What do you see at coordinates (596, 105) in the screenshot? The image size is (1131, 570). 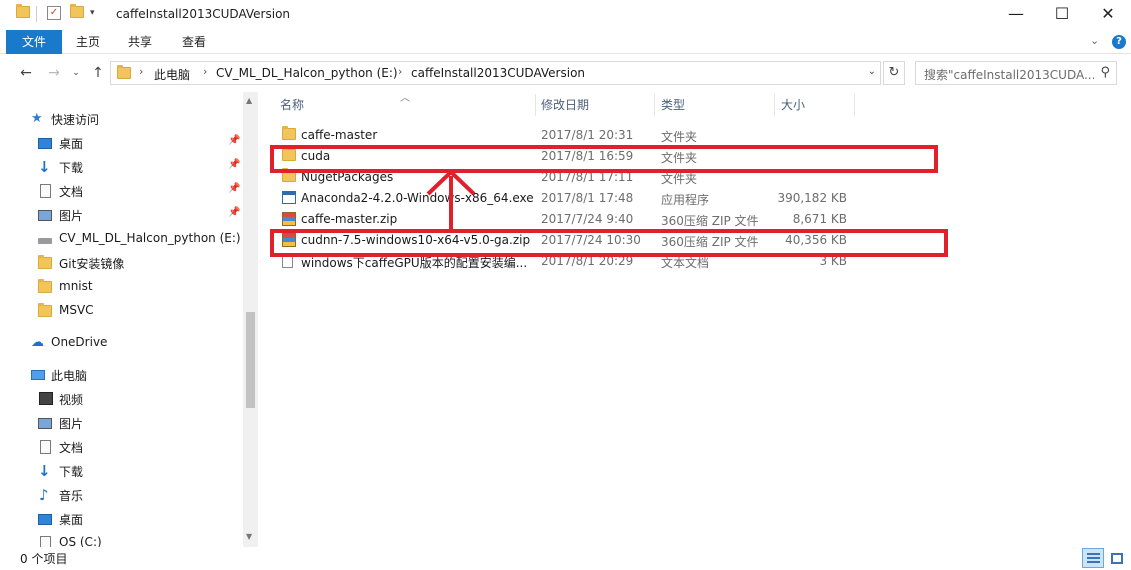 I see `column-header-date: 修改日期` at bounding box center [596, 105].